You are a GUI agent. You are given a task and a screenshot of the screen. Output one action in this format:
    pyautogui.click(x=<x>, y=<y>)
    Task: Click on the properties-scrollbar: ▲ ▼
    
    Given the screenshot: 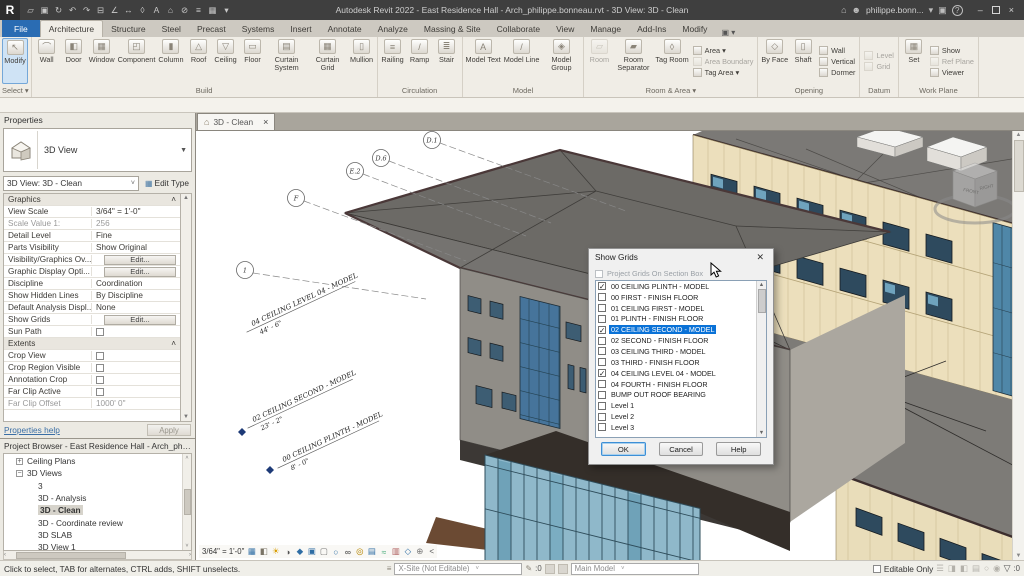 What is the action you would take?
    pyautogui.click(x=186, y=307)
    